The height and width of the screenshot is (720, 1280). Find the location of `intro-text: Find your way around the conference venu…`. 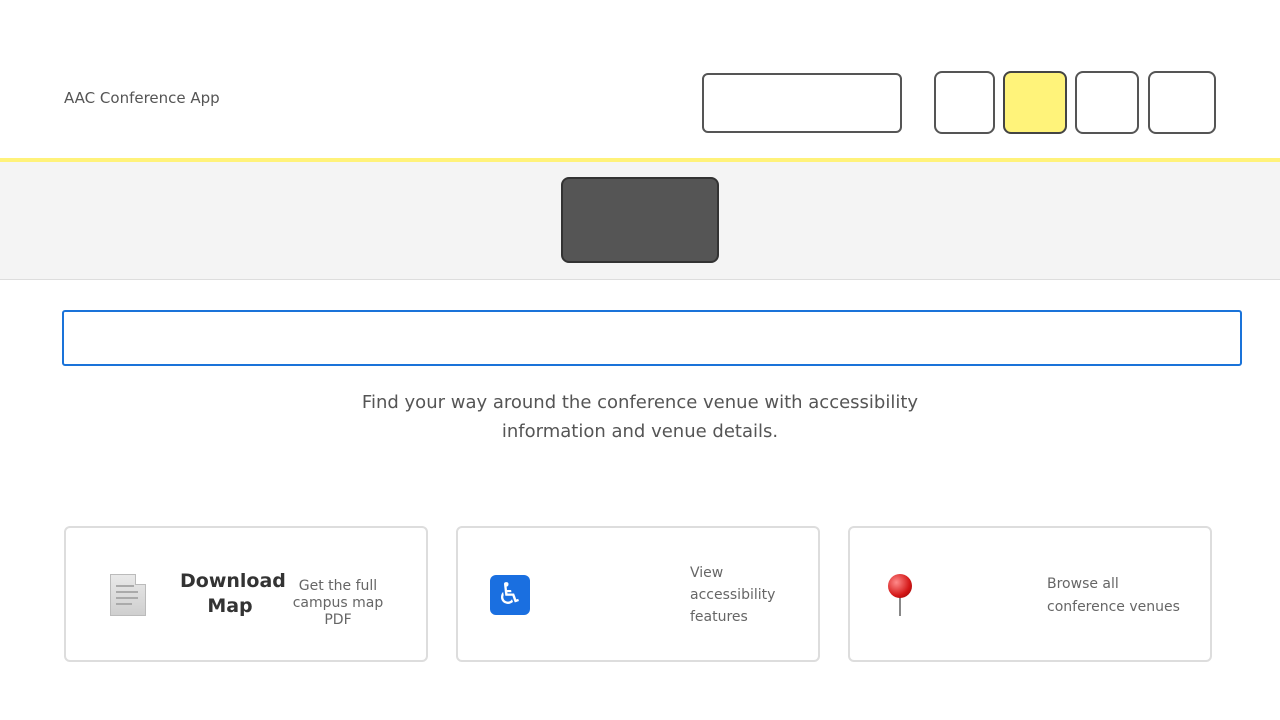

intro-text: Find your way around the conference venu… is located at coordinates (640, 417).